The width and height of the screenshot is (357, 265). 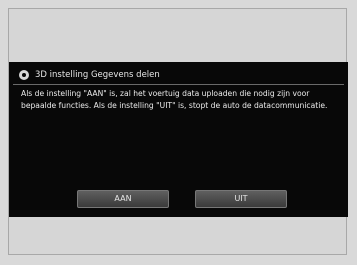 I want to click on on-button: AAN, so click(x=123, y=199).